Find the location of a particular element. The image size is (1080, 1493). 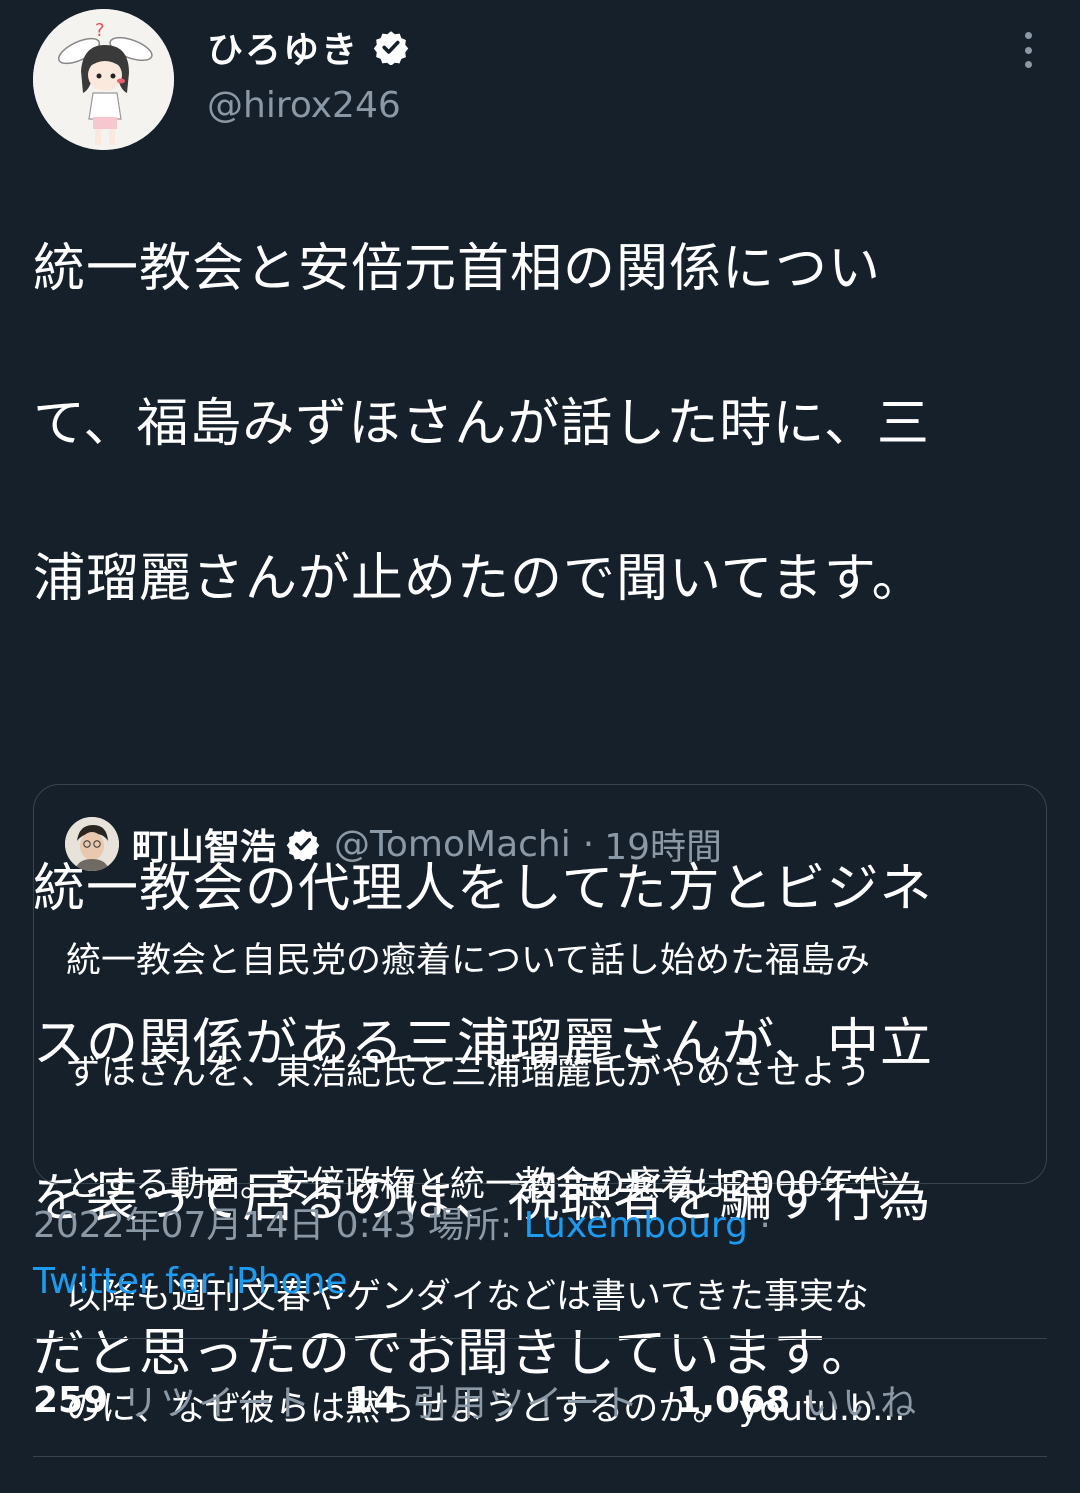

retweets-count: 259 is located at coordinates (71, 1400).